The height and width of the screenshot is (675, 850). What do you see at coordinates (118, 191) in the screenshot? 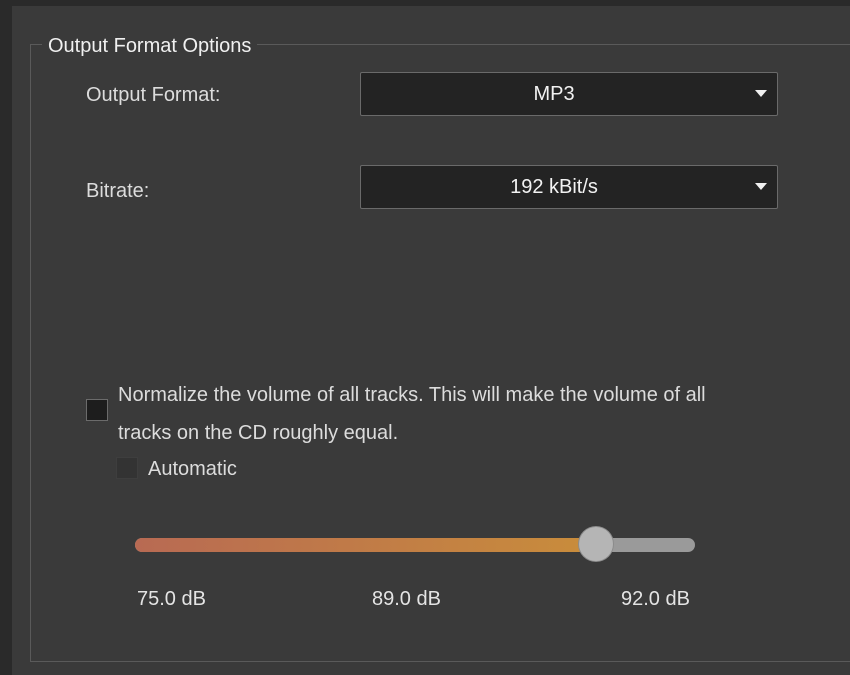
I see `bitrate-label: Bitrate:` at bounding box center [118, 191].